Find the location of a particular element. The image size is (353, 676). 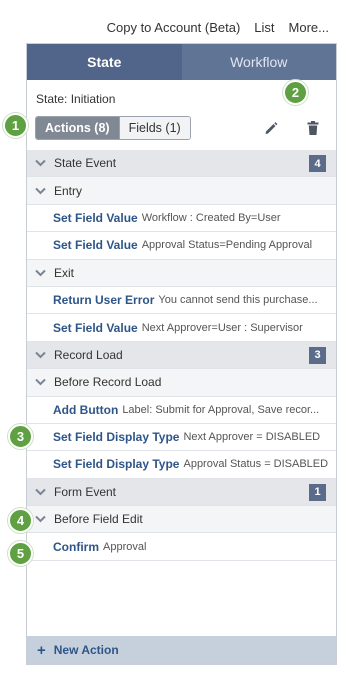

trigger-row: Entry is located at coordinates (181, 191).